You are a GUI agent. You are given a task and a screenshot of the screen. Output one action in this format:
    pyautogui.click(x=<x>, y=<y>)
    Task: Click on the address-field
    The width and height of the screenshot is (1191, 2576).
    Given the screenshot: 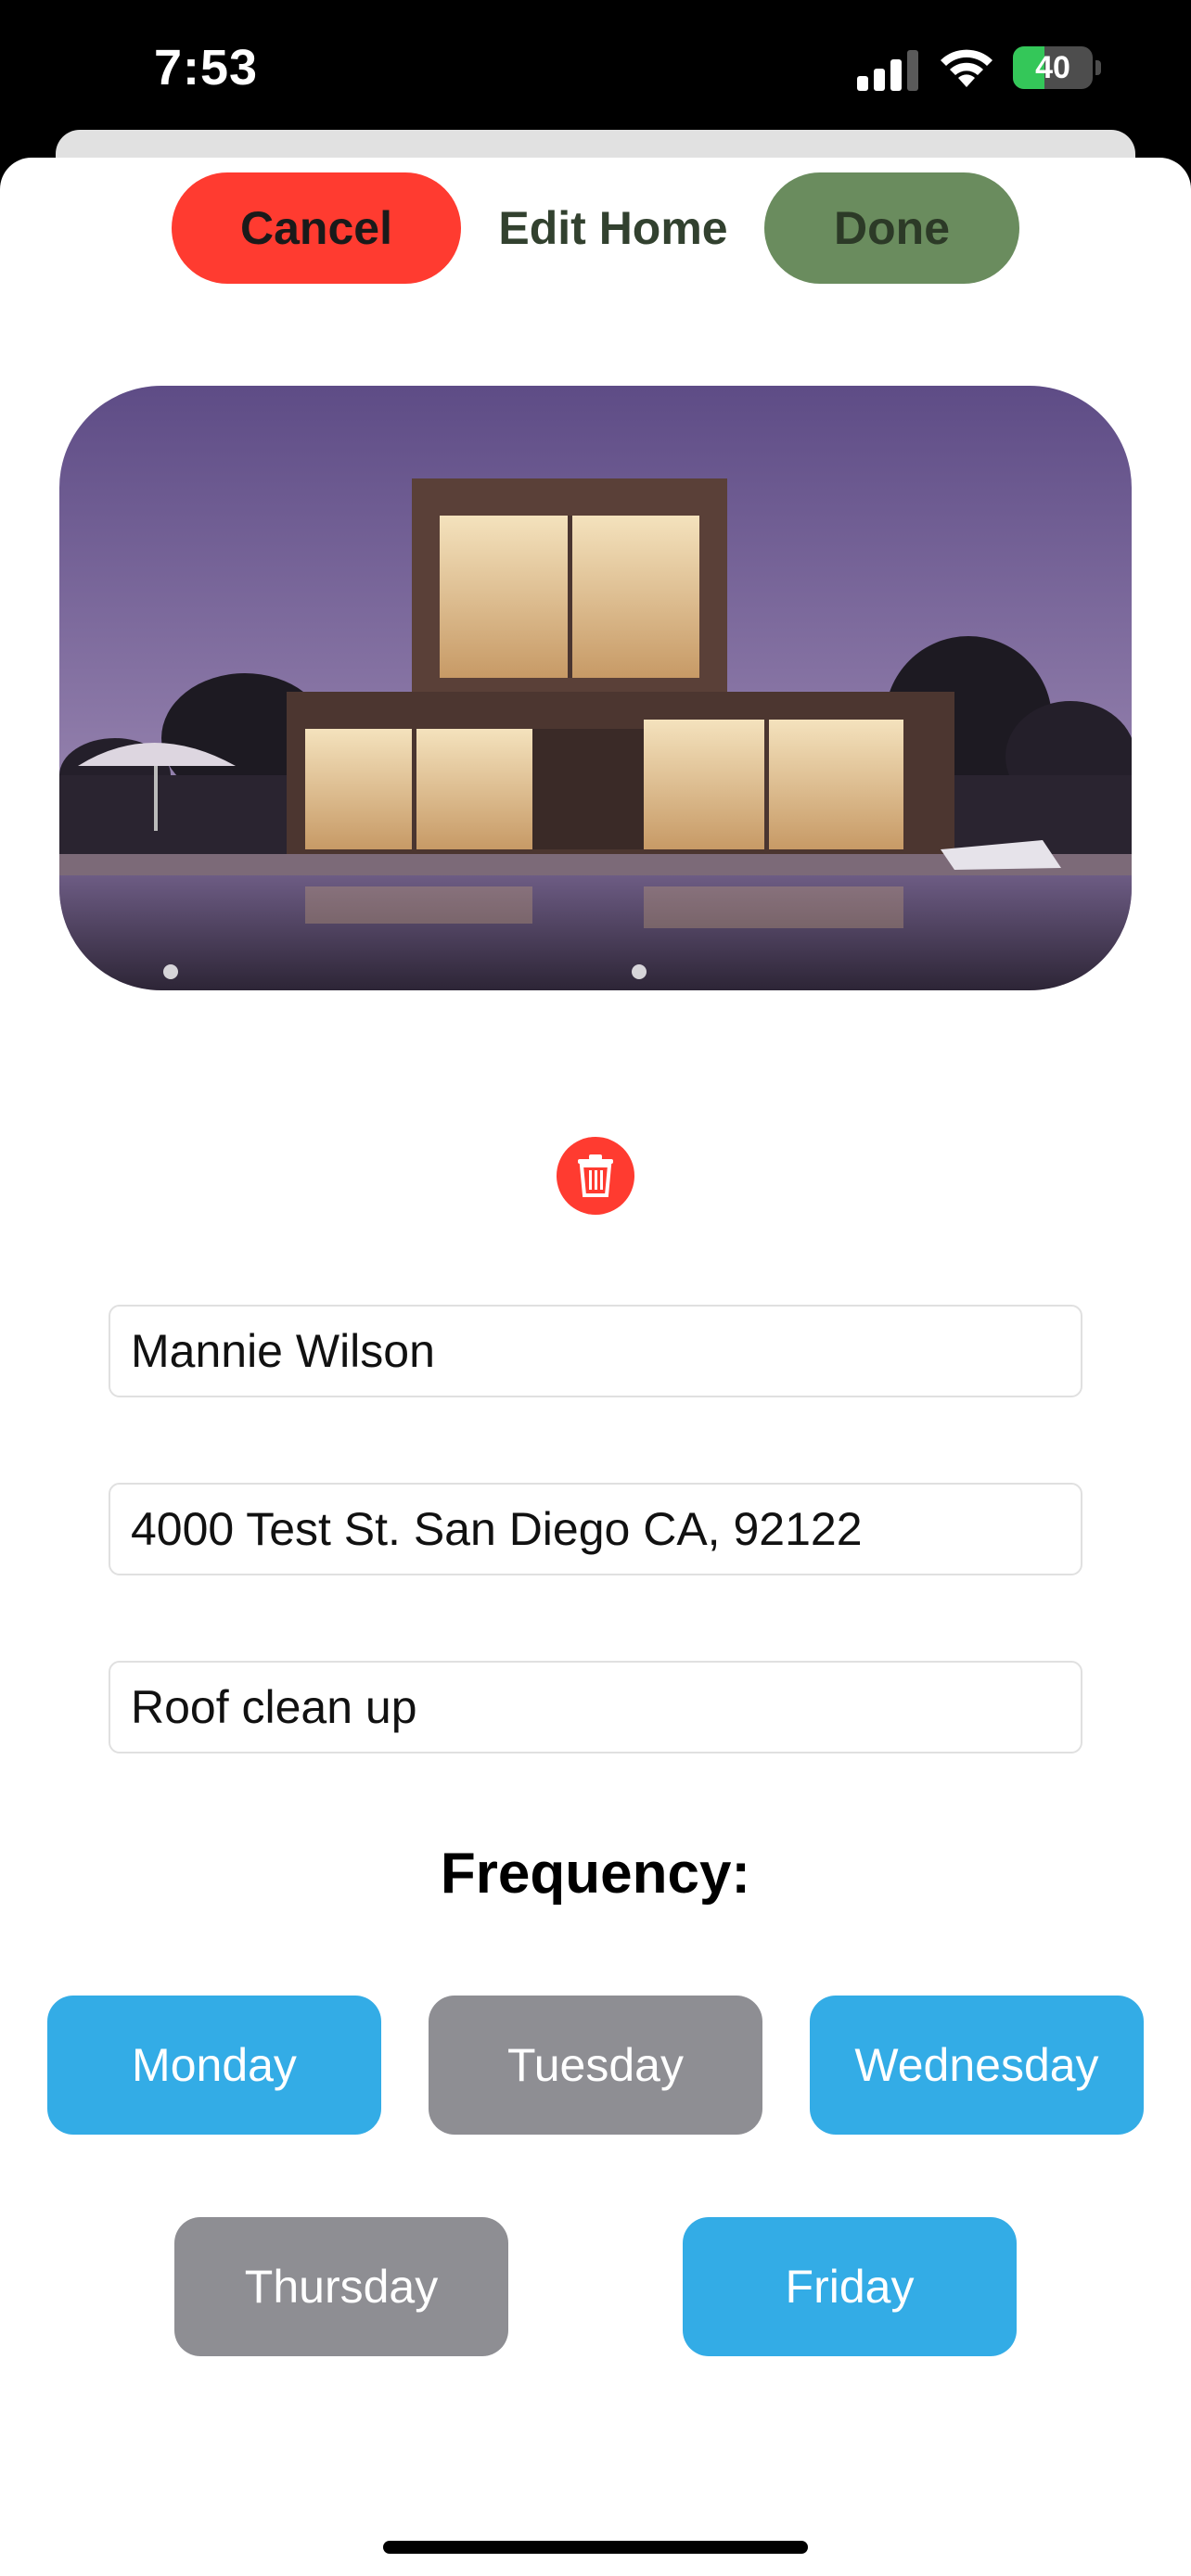 What is the action you would take?
    pyautogui.click(x=595, y=1529)
    